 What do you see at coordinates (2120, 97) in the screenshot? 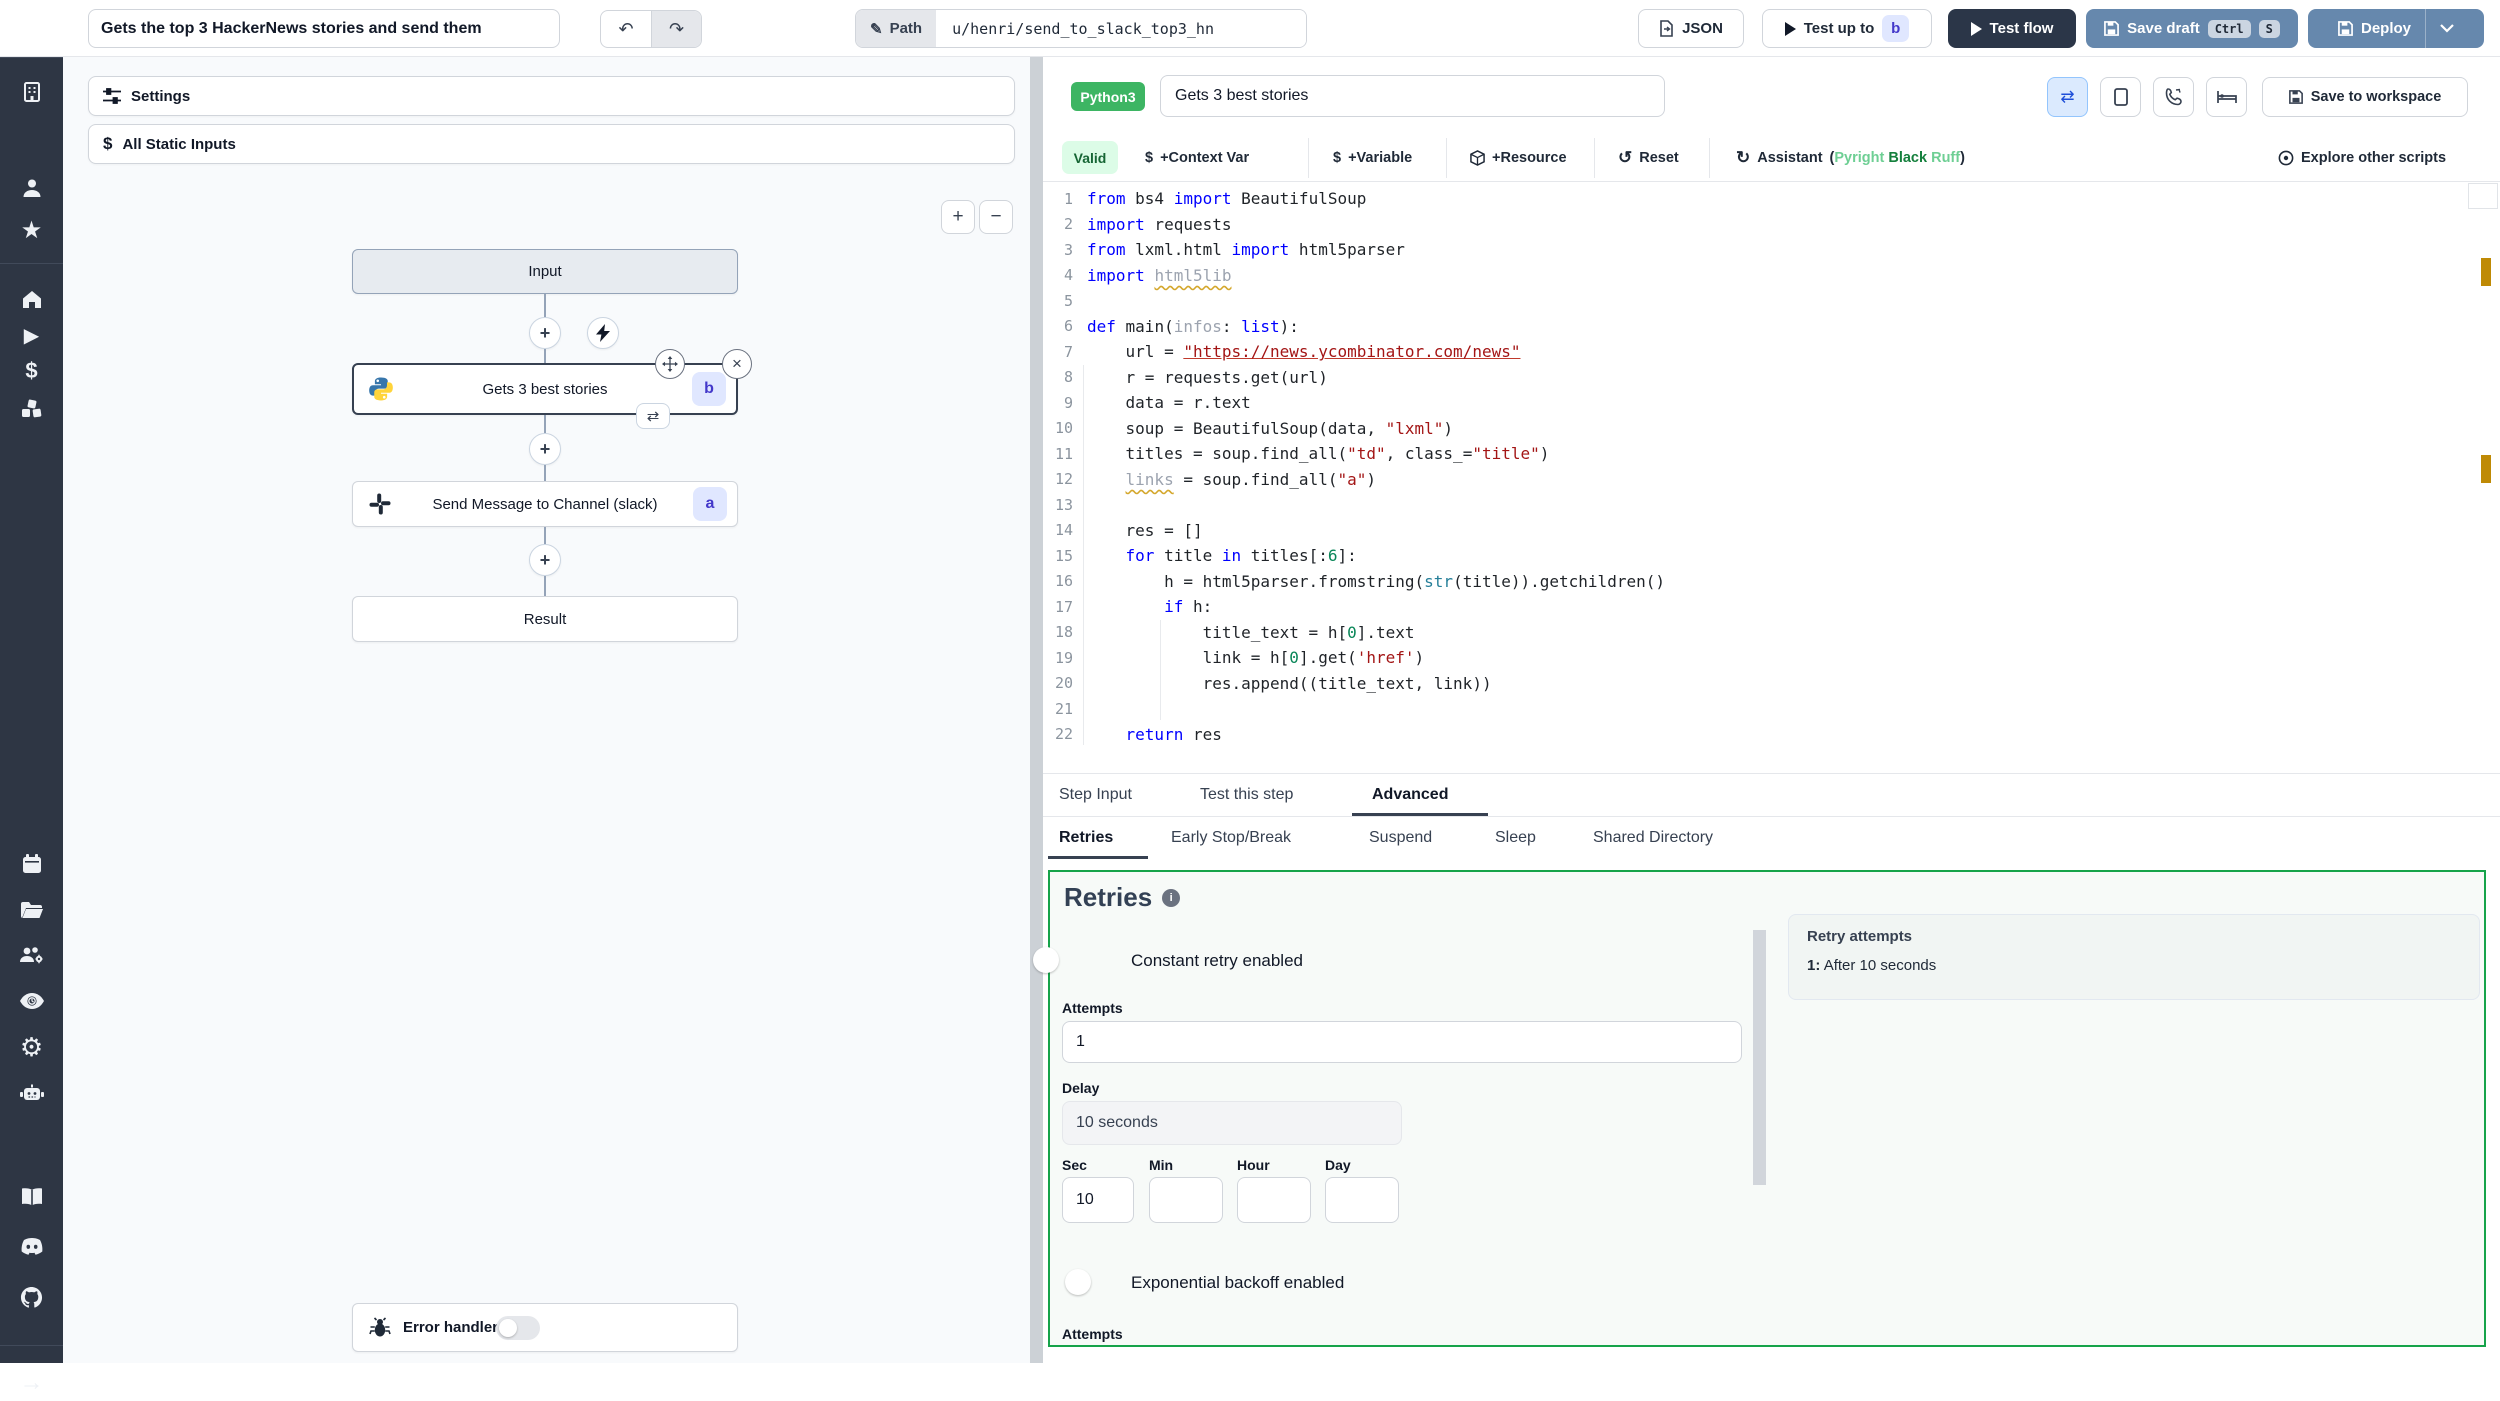
I see `early-stop-button` at bounding box center [2120, 97].